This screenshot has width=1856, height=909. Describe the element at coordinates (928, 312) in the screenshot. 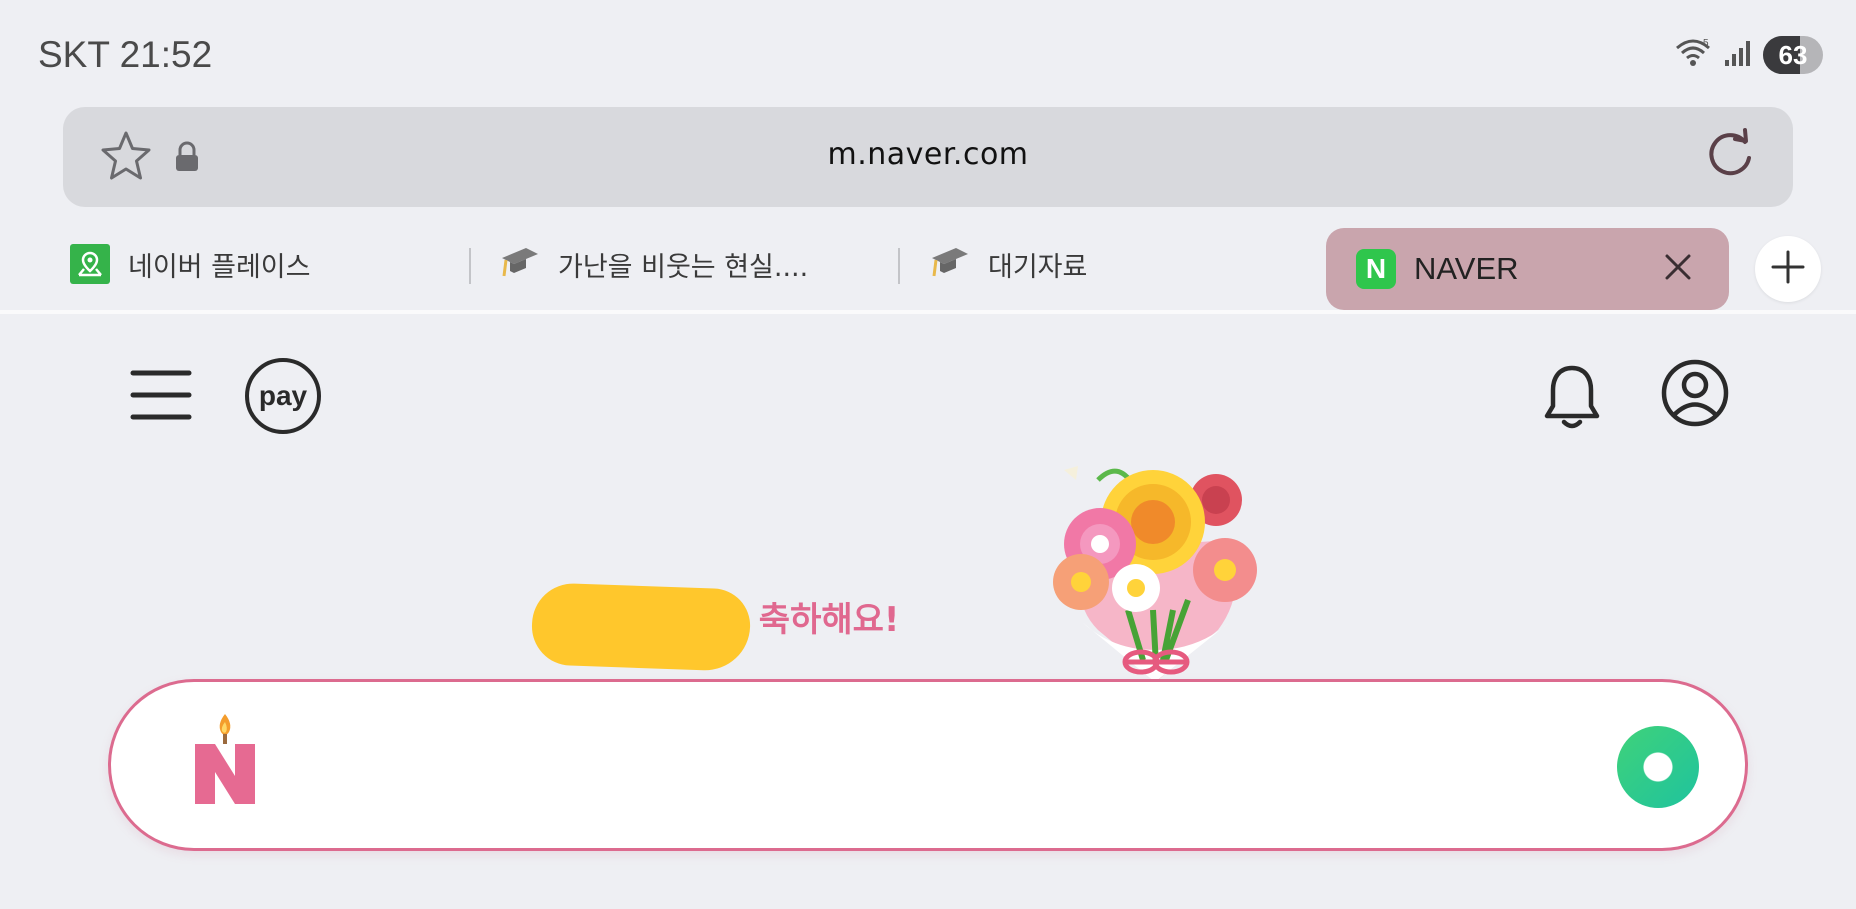

I see `tab-strip-divider` at that location.